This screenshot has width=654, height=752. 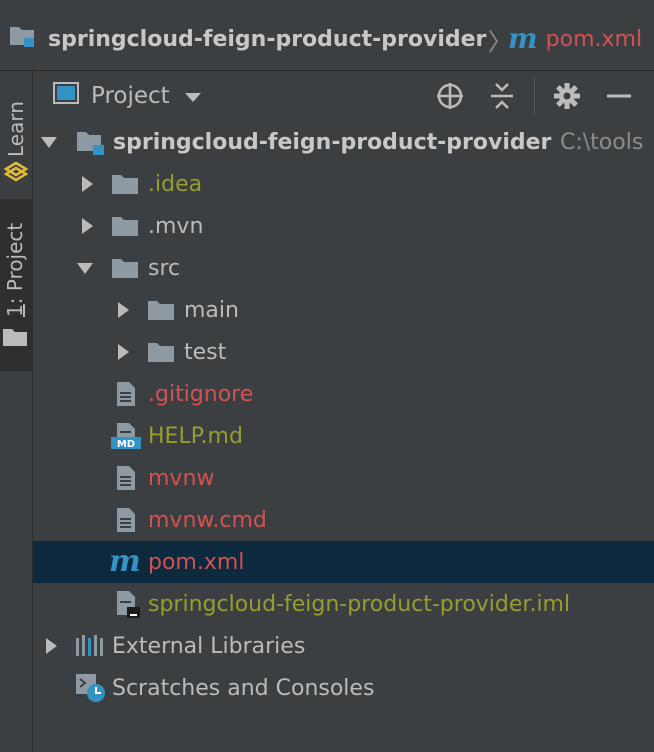 I want to click on tree-item-label: main, so click(x=211, y=310).